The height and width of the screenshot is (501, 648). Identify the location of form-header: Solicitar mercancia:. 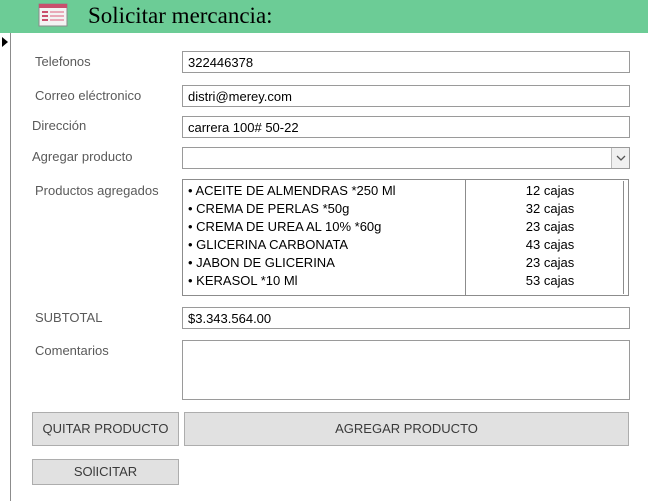
(324, 16).